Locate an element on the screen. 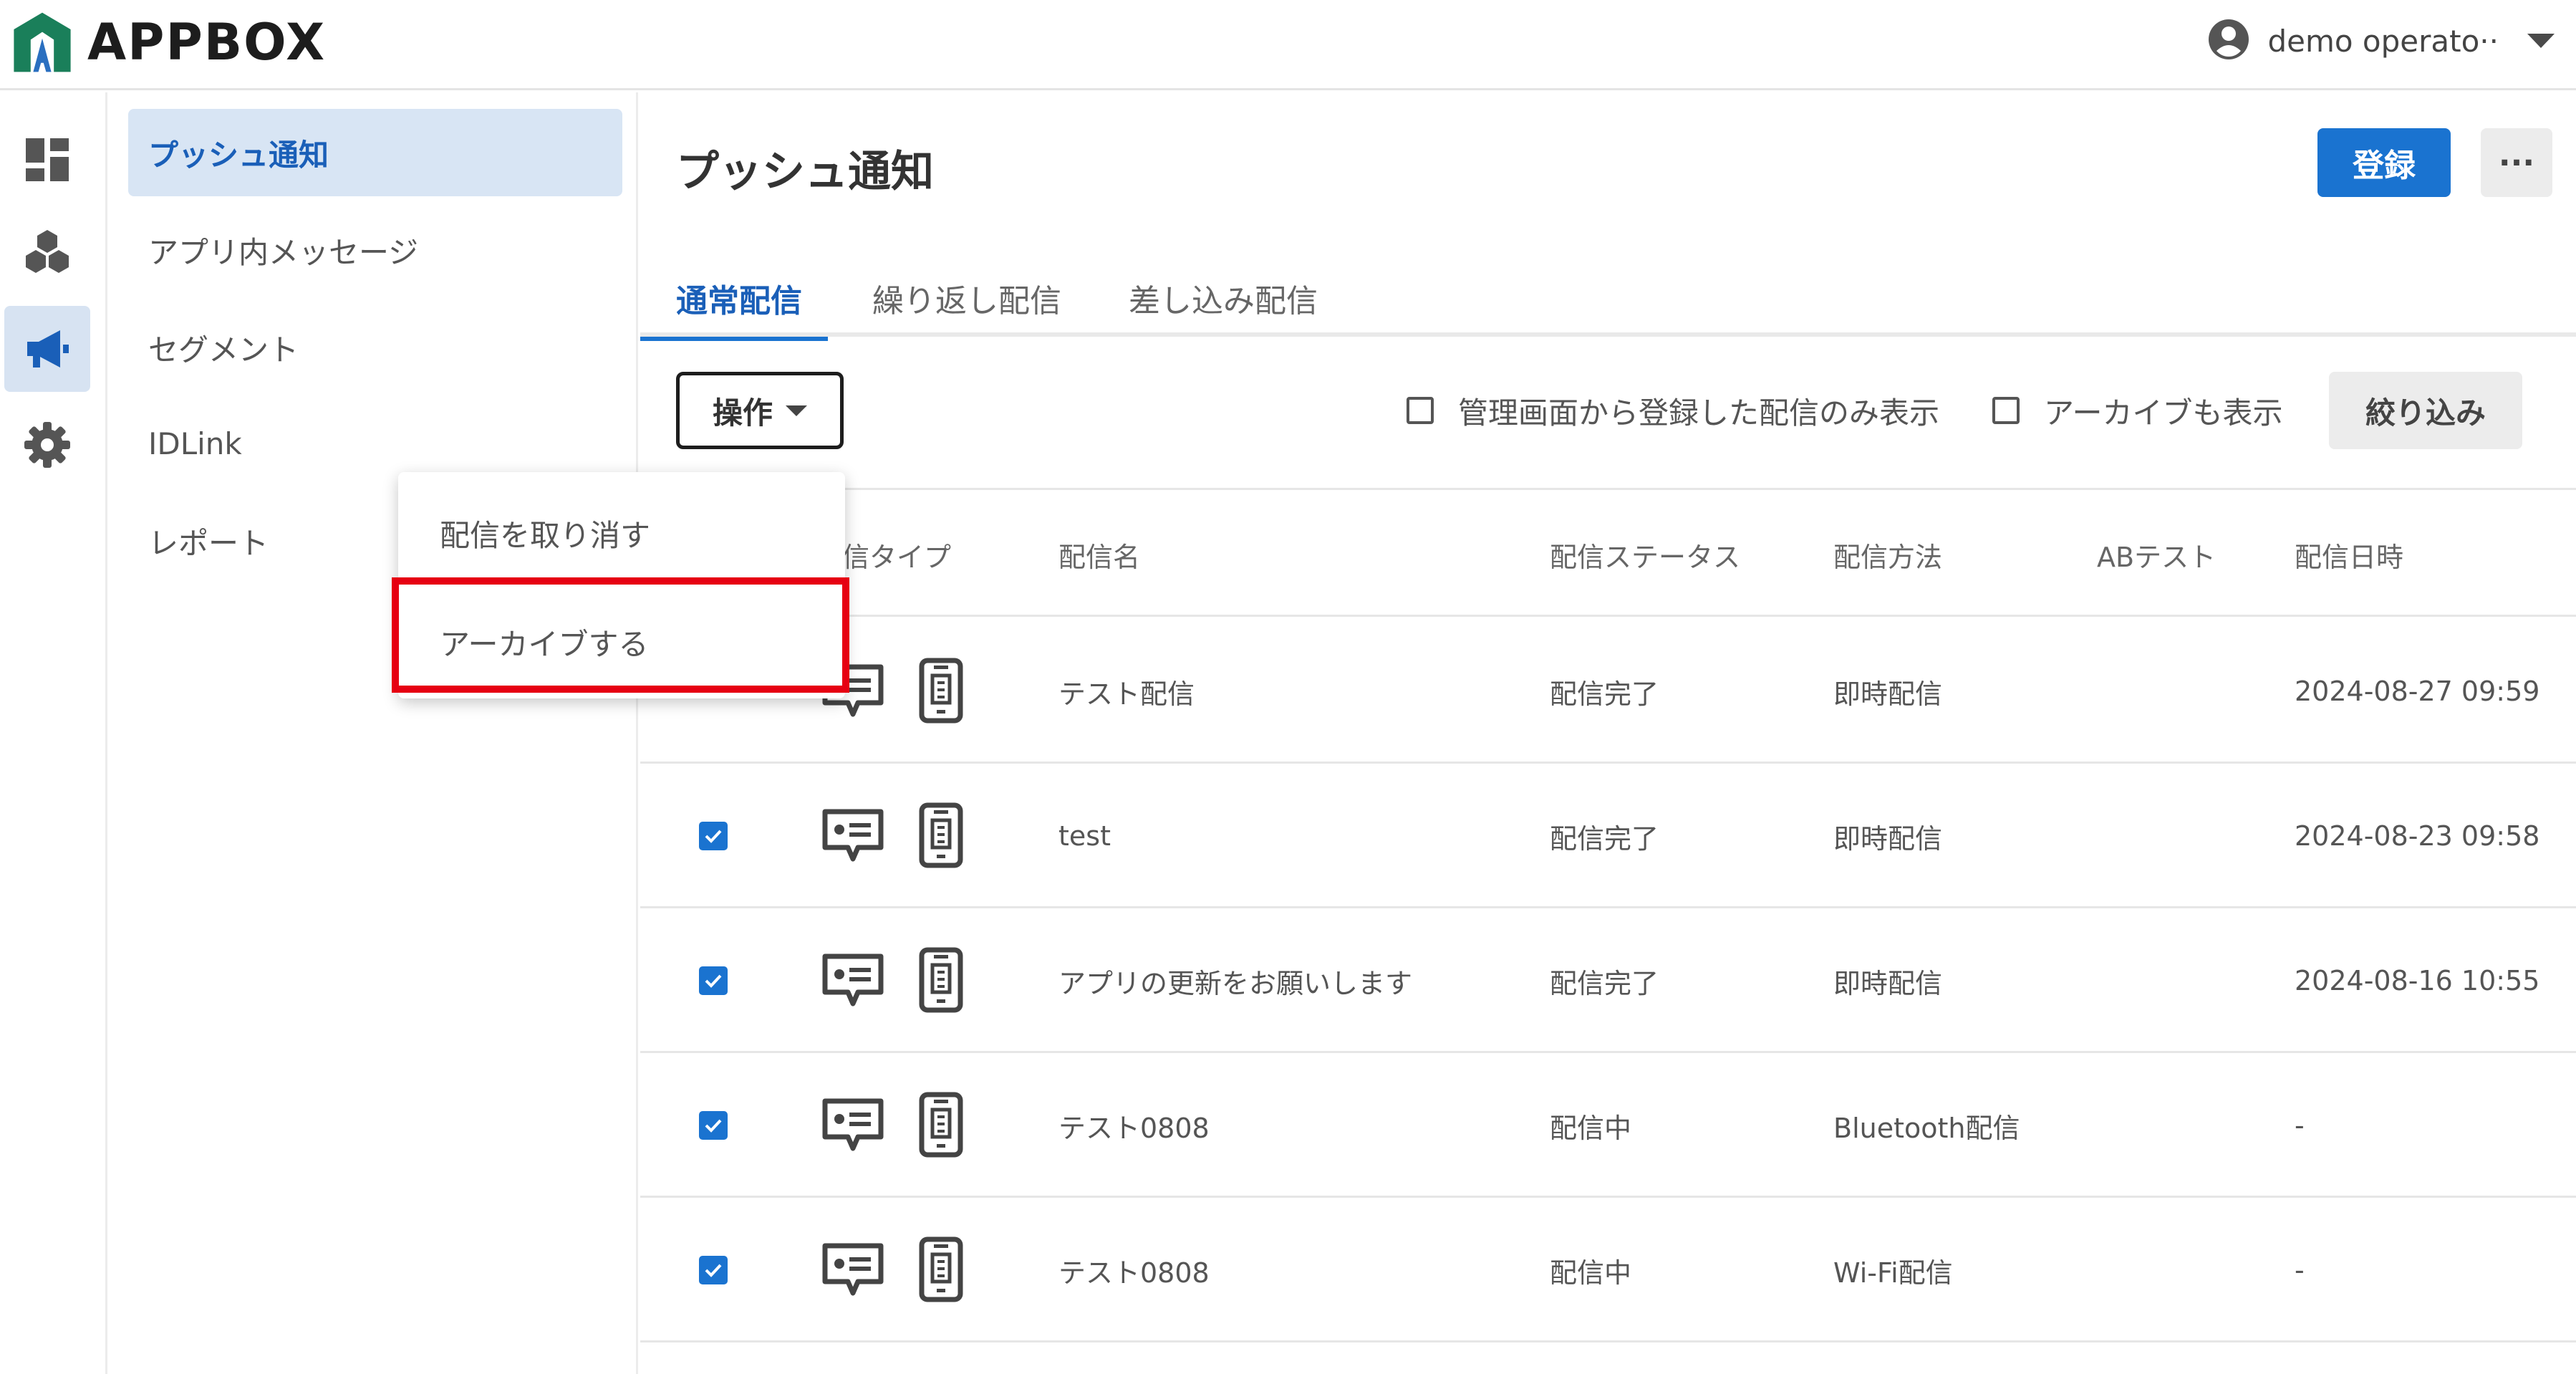  account-circle-icon is located at coordinates (2228, 41).